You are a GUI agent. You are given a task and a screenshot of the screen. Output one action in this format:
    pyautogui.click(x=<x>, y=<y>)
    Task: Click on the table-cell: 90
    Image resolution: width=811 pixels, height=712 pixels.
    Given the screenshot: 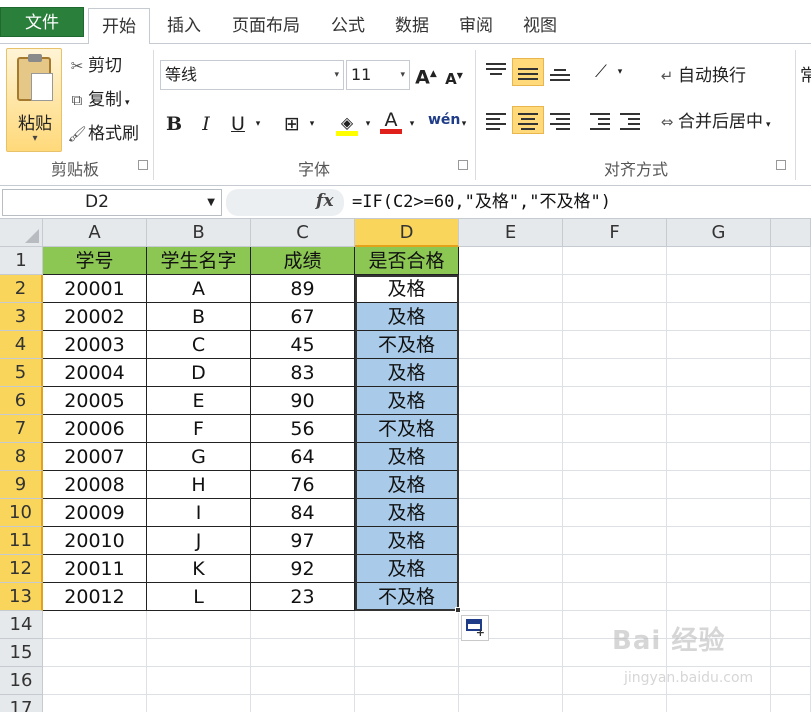 What is the action you would take?
    pyautogui.click(x=303, y=401)
    